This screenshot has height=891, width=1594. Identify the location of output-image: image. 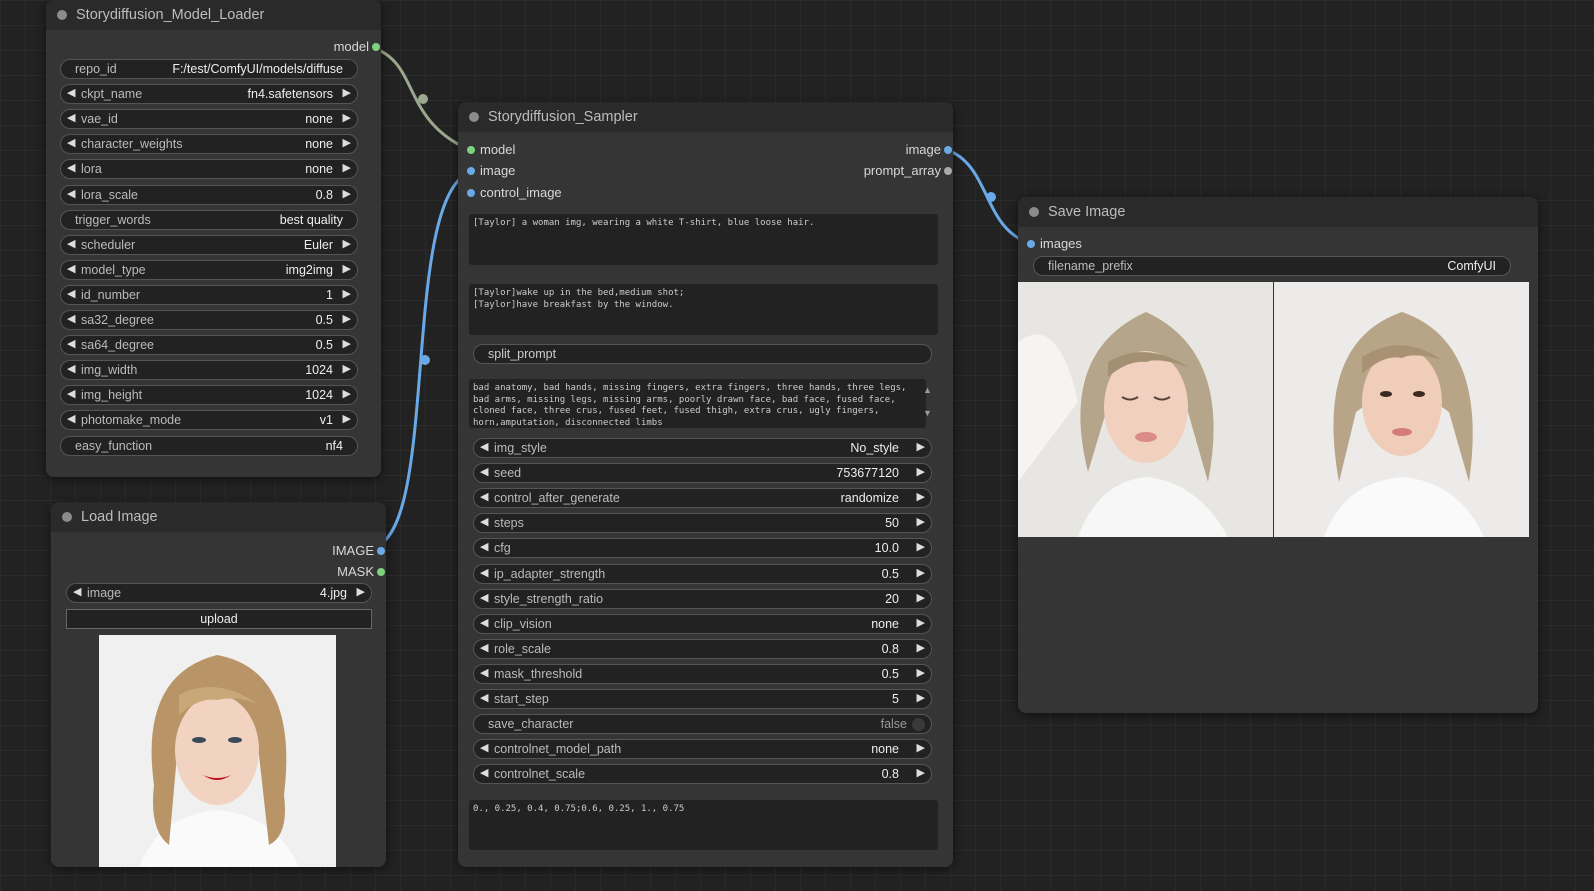
(929, 150).